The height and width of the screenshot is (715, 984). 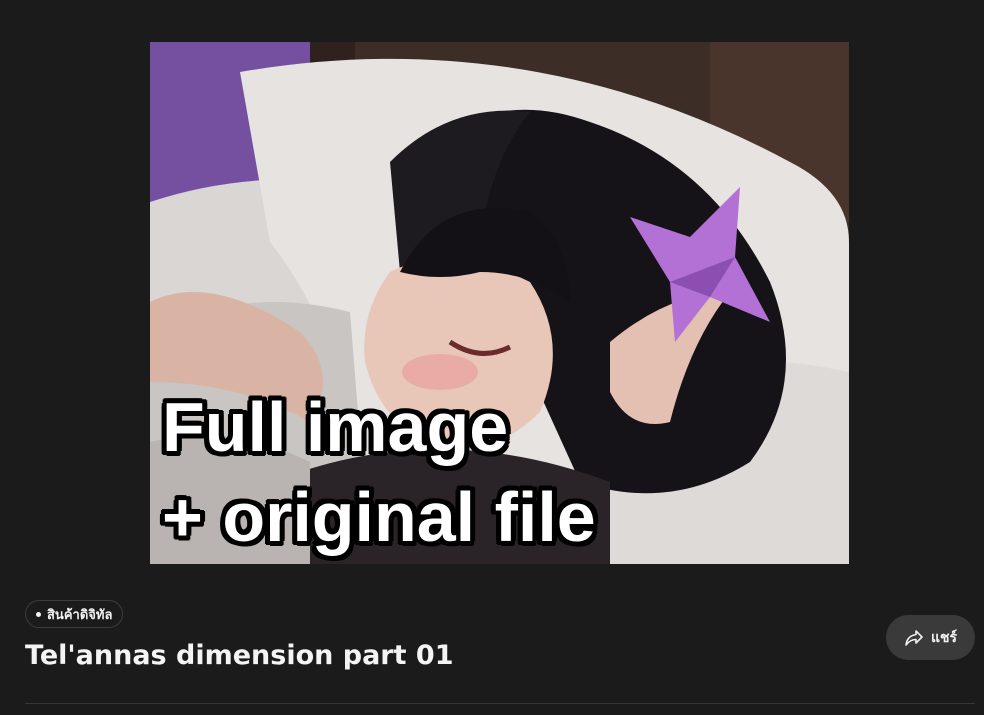 What do you see at coordinates (38, 614) in the screenshot?
I see `tag-bullet-icon` at bounding box center [38, 614].